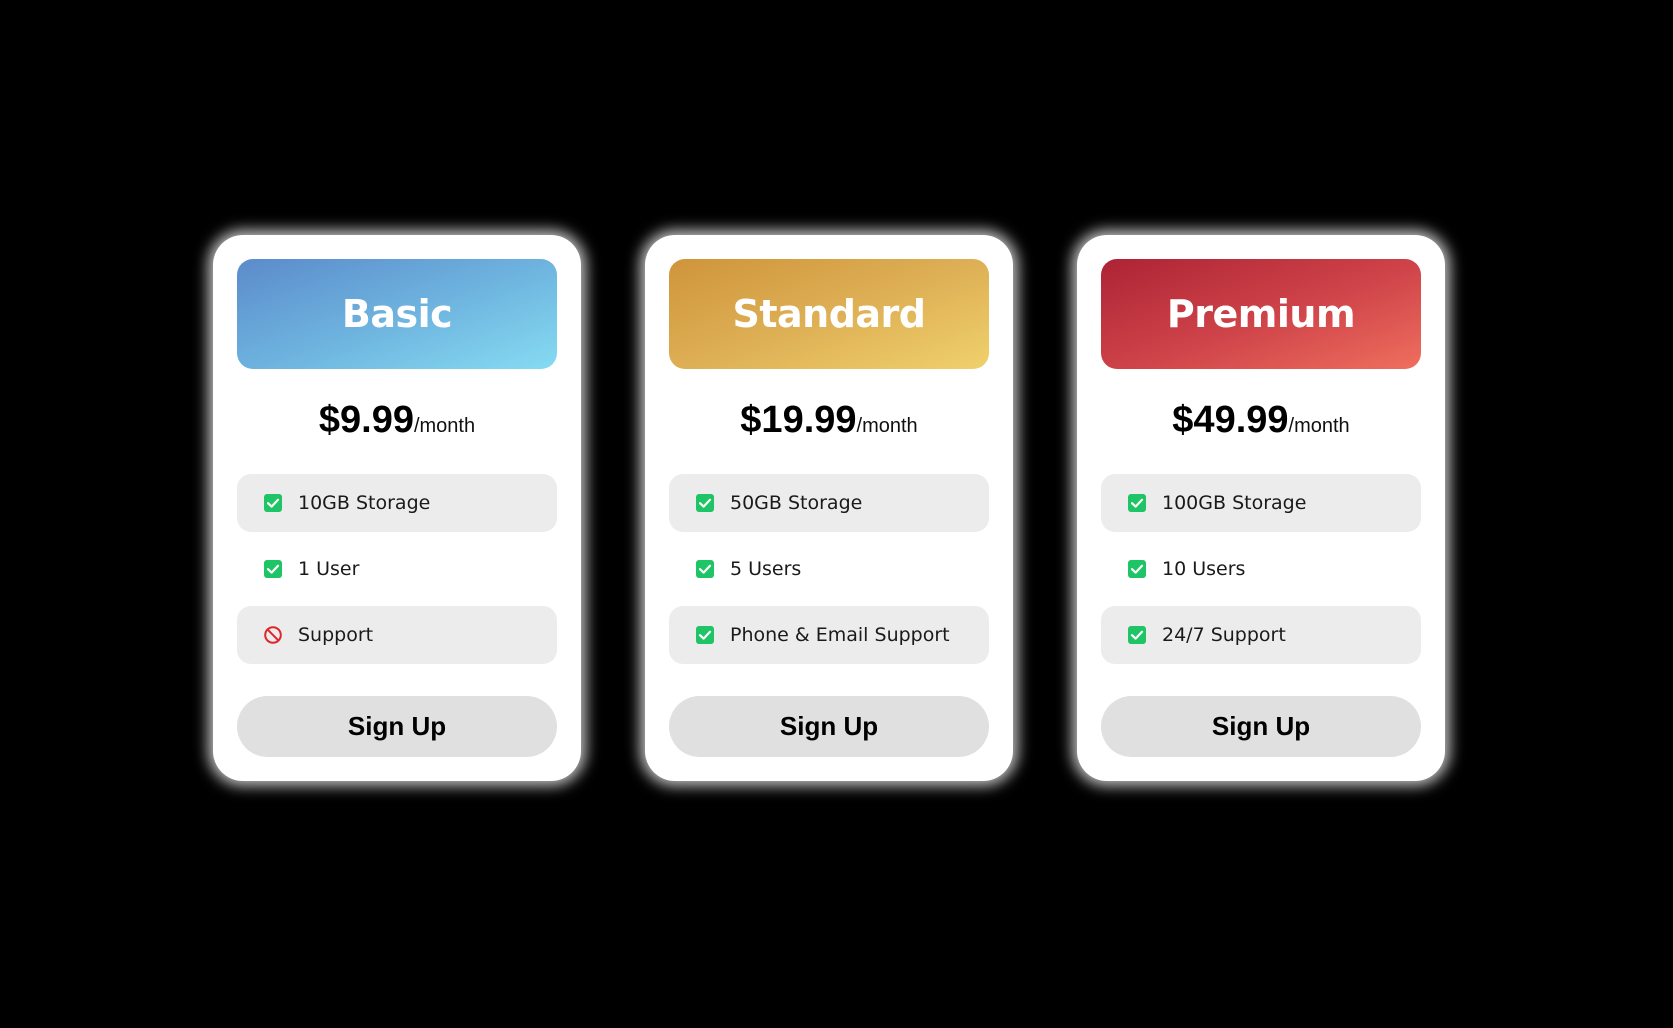 The image size is (1673, 1028). I want to click on plan-header: Premium, so click(1261, 314).